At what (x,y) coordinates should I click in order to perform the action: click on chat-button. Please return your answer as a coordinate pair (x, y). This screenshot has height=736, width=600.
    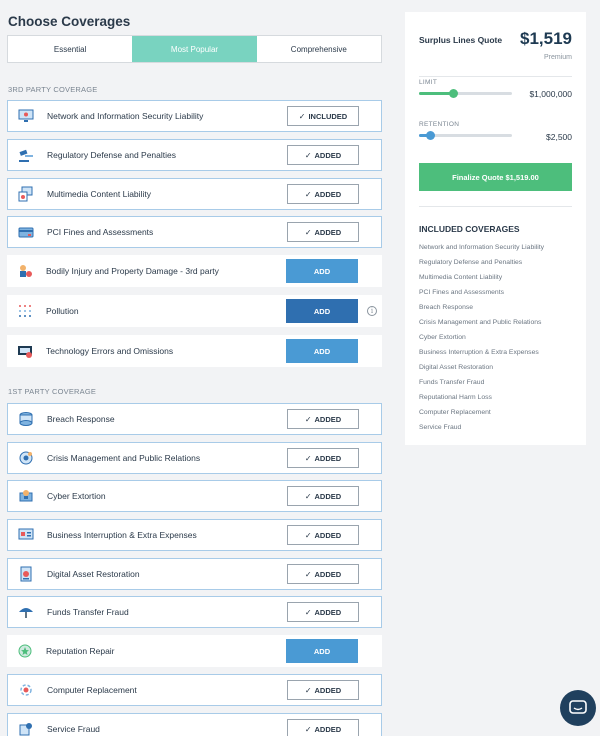
    Looking at the image, I should click on (578, 708).